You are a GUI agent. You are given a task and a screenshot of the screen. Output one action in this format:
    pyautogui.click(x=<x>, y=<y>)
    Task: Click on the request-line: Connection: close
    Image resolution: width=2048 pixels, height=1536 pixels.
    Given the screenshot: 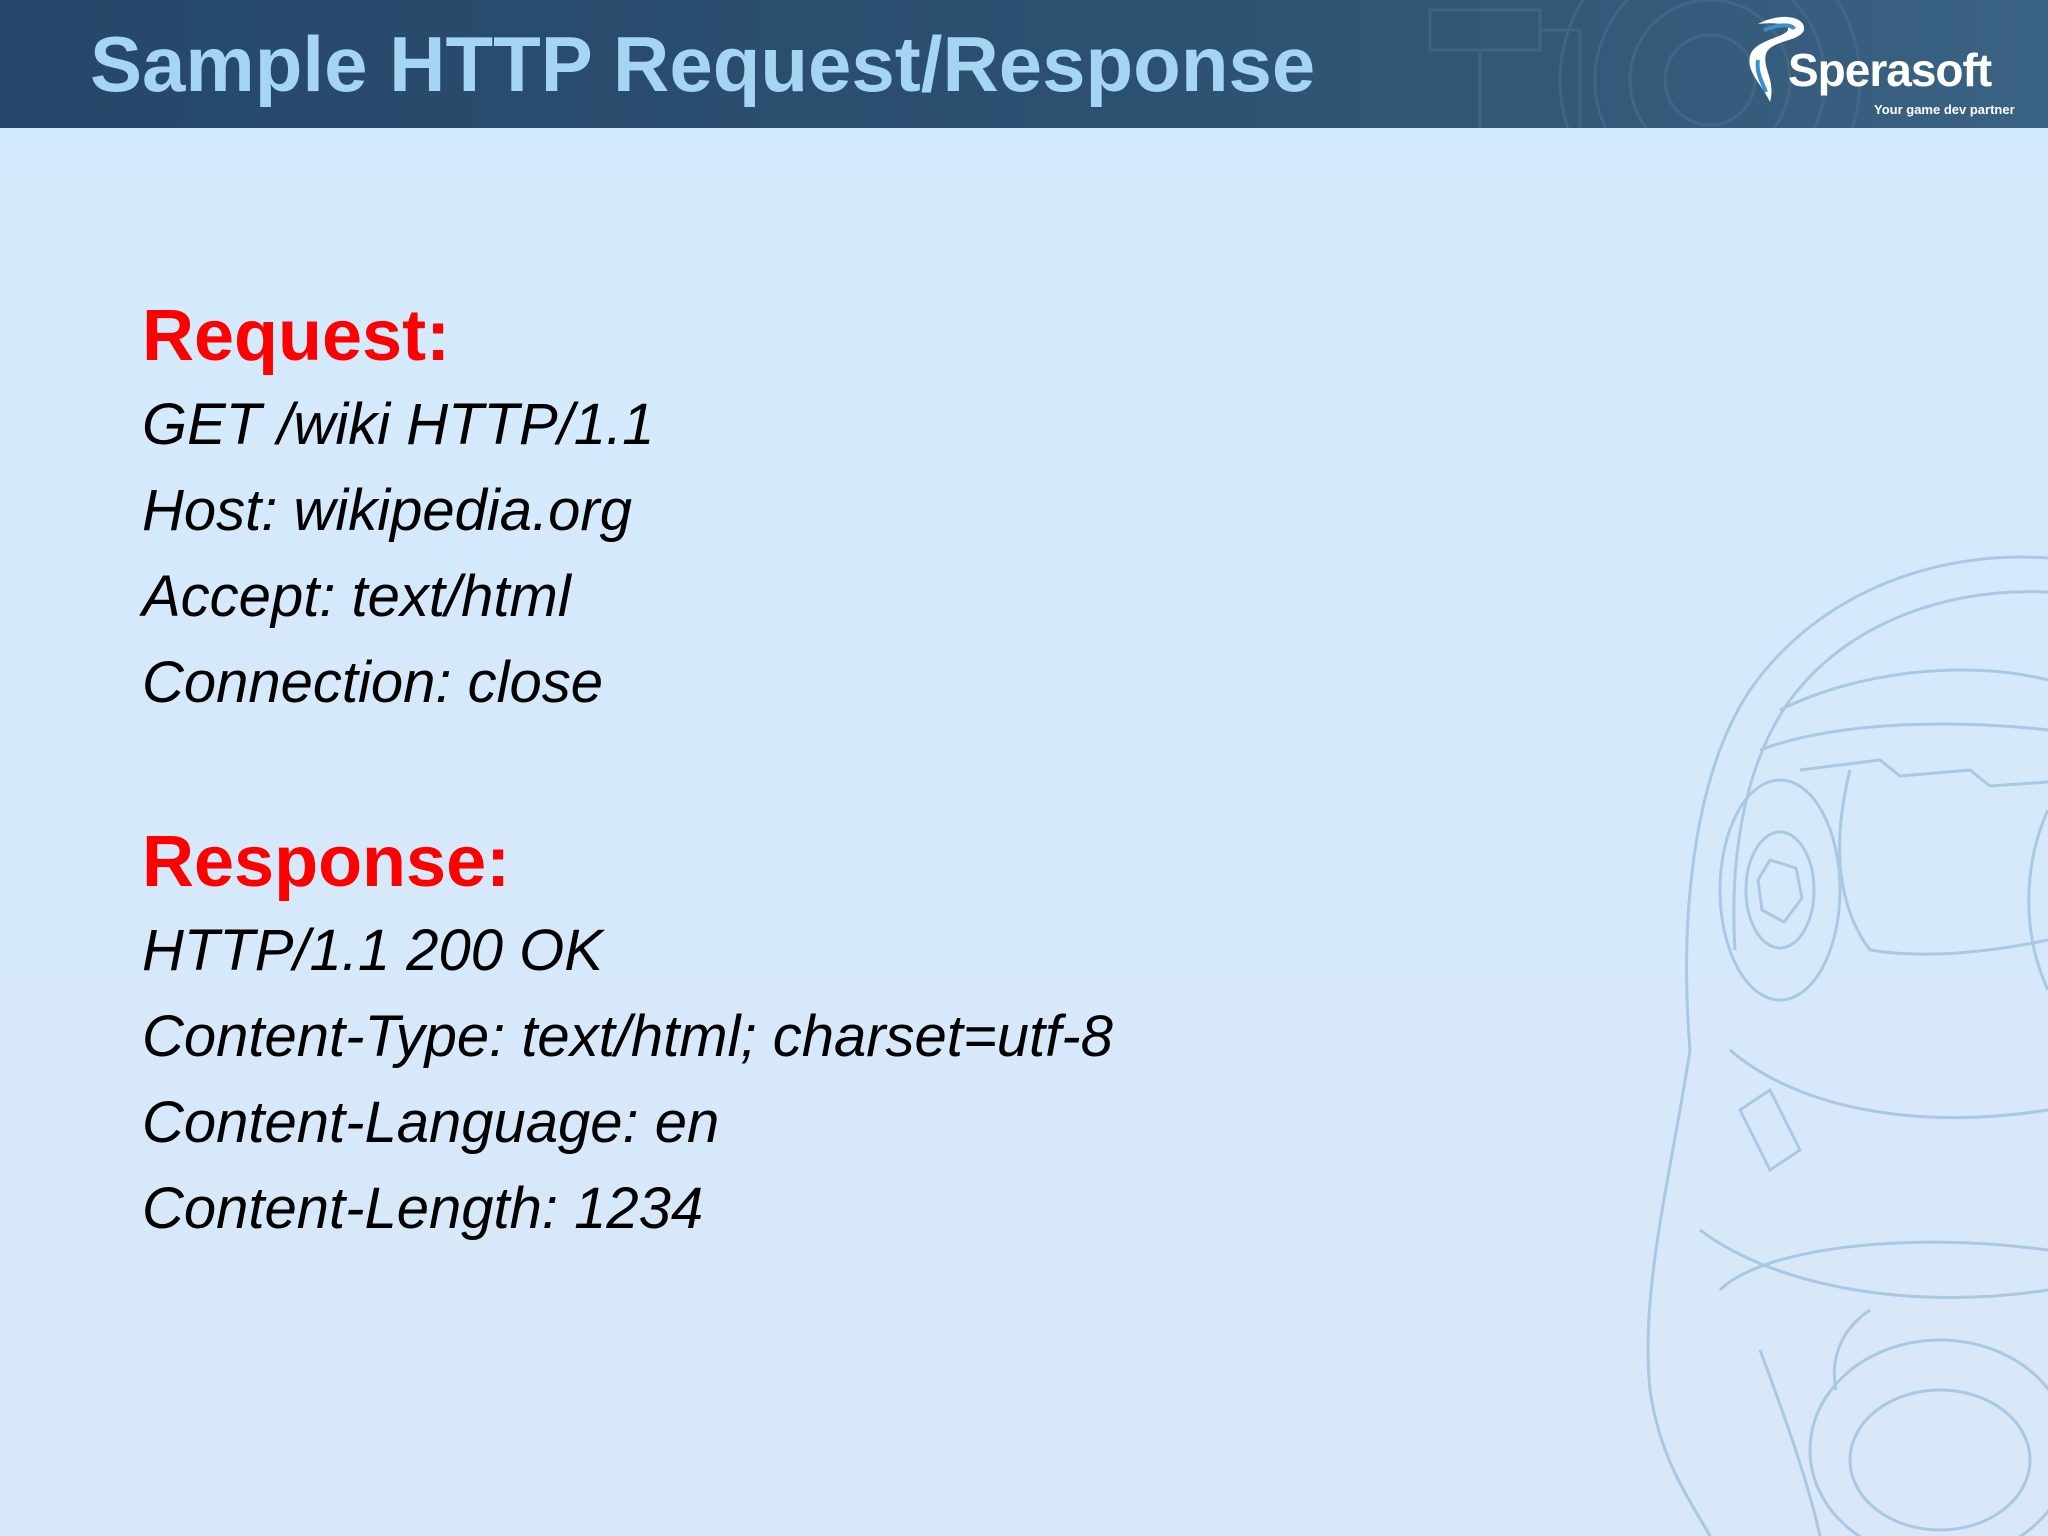 What is the action you would take?
    pyautogui.click(x=373, y=682)
    